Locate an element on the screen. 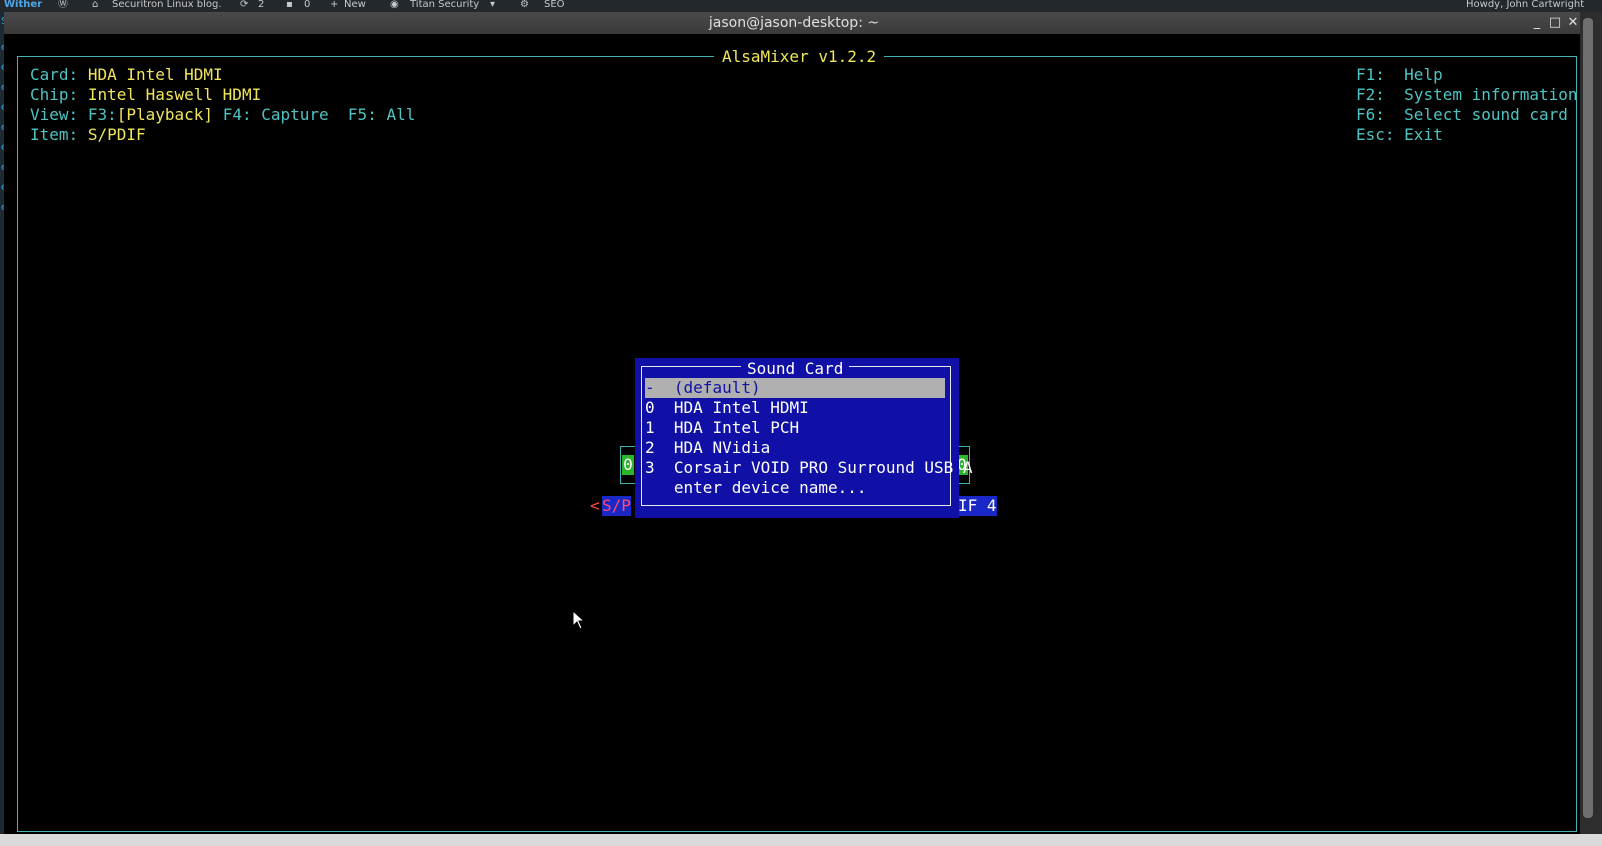  option-hda-intel-pch: 1 HDA Intel PCH is located at coordinates (795, 428).